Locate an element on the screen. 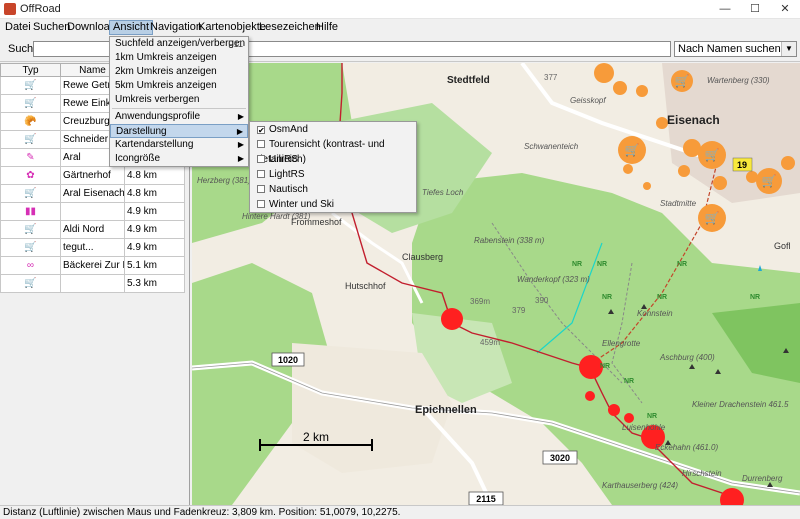 The width and height of the screenshot is (800, 519). menu-item-umkreis-verbergen: Umkreis verbergen is located at coordinates (179, 100).